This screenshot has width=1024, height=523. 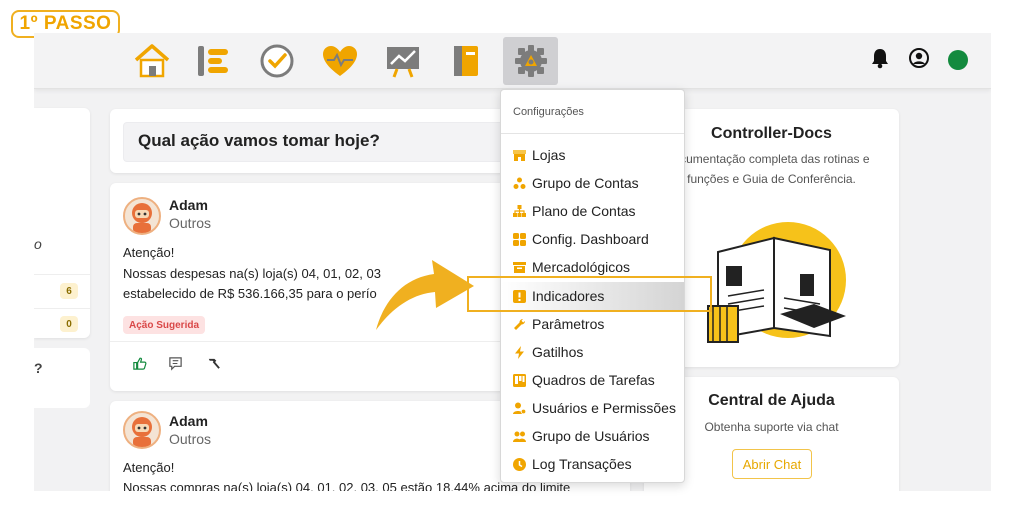 I want to click on user-permissions-icon, so click(x=519, y=408).